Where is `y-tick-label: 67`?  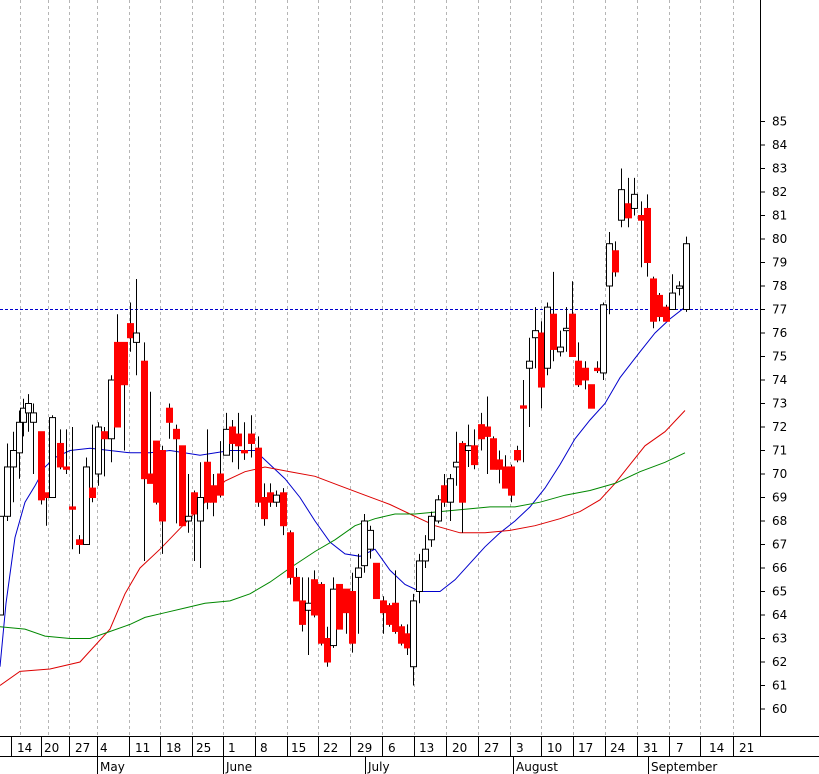 y-tick-label: 67 is located at coordinates (779, 545).